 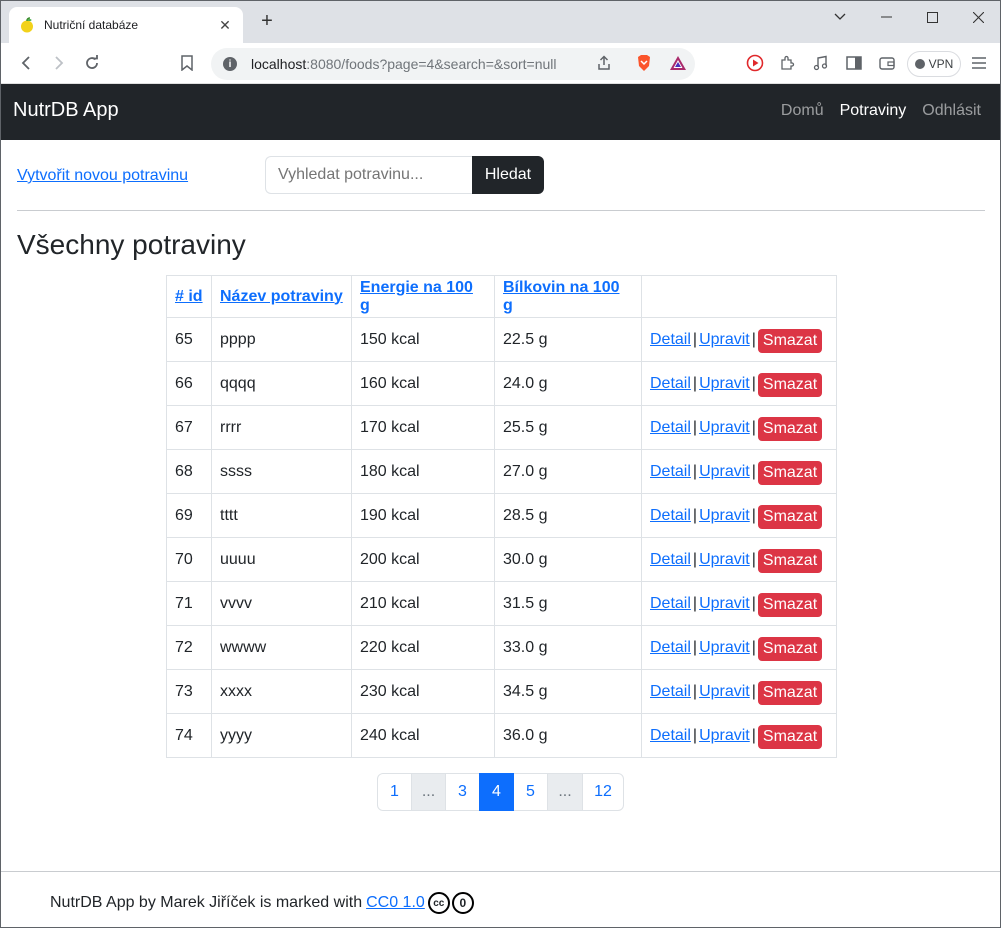 I want to click on sort-by-name-link: Název potraviny, so click(x=281, y=296).